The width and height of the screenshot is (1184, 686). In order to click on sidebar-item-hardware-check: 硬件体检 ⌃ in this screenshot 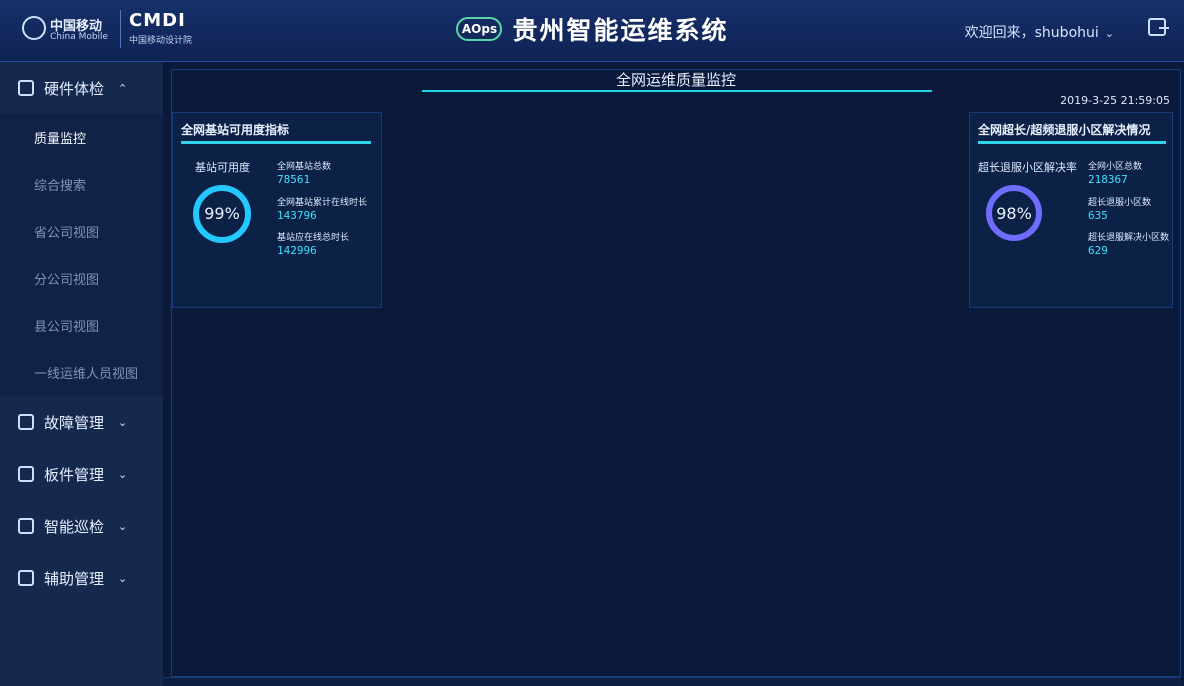, I will do `click(81, 88)`.